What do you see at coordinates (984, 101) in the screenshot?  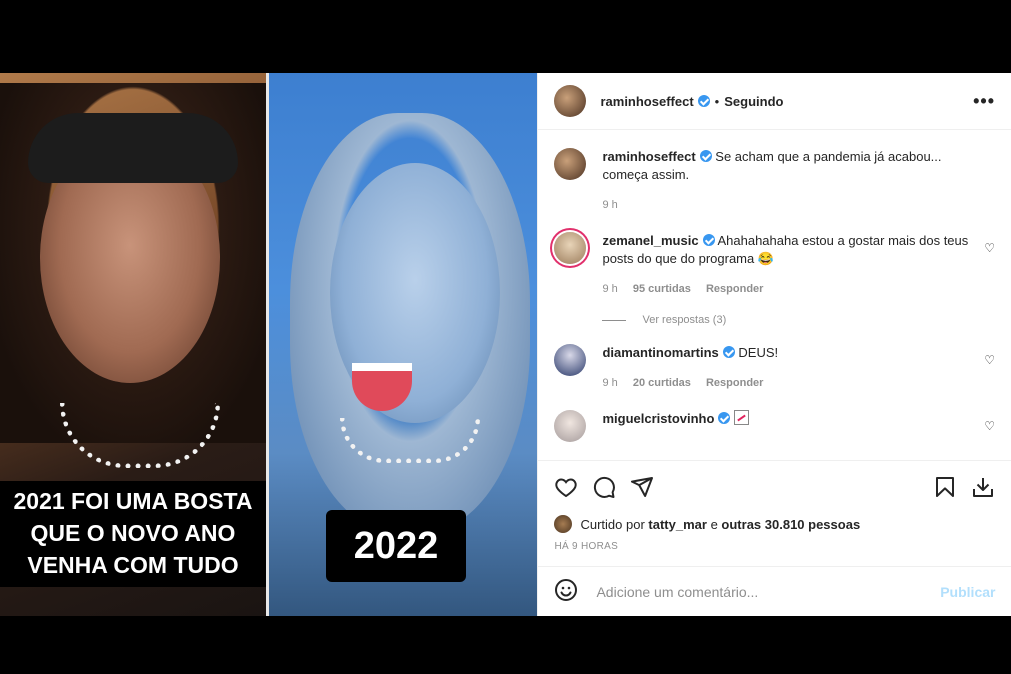 I see `more-icon: •••` at bounding box center [984, 101].